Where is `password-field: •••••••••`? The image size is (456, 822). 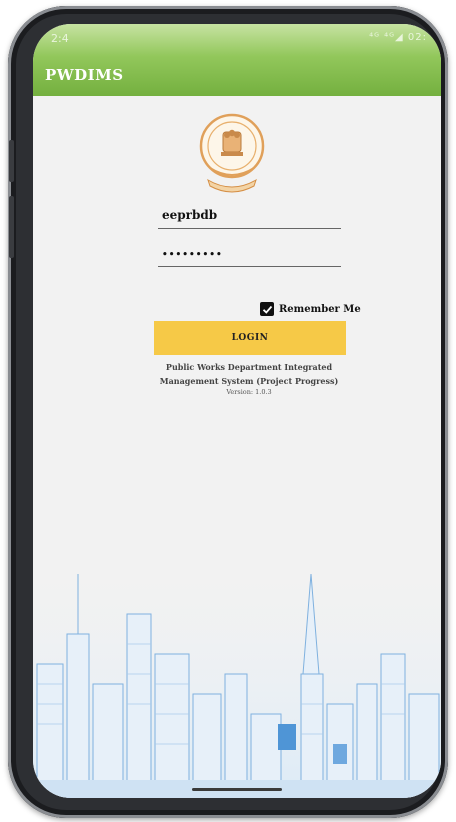 password-field: ••••••••• is located at coordinates (249, 258).